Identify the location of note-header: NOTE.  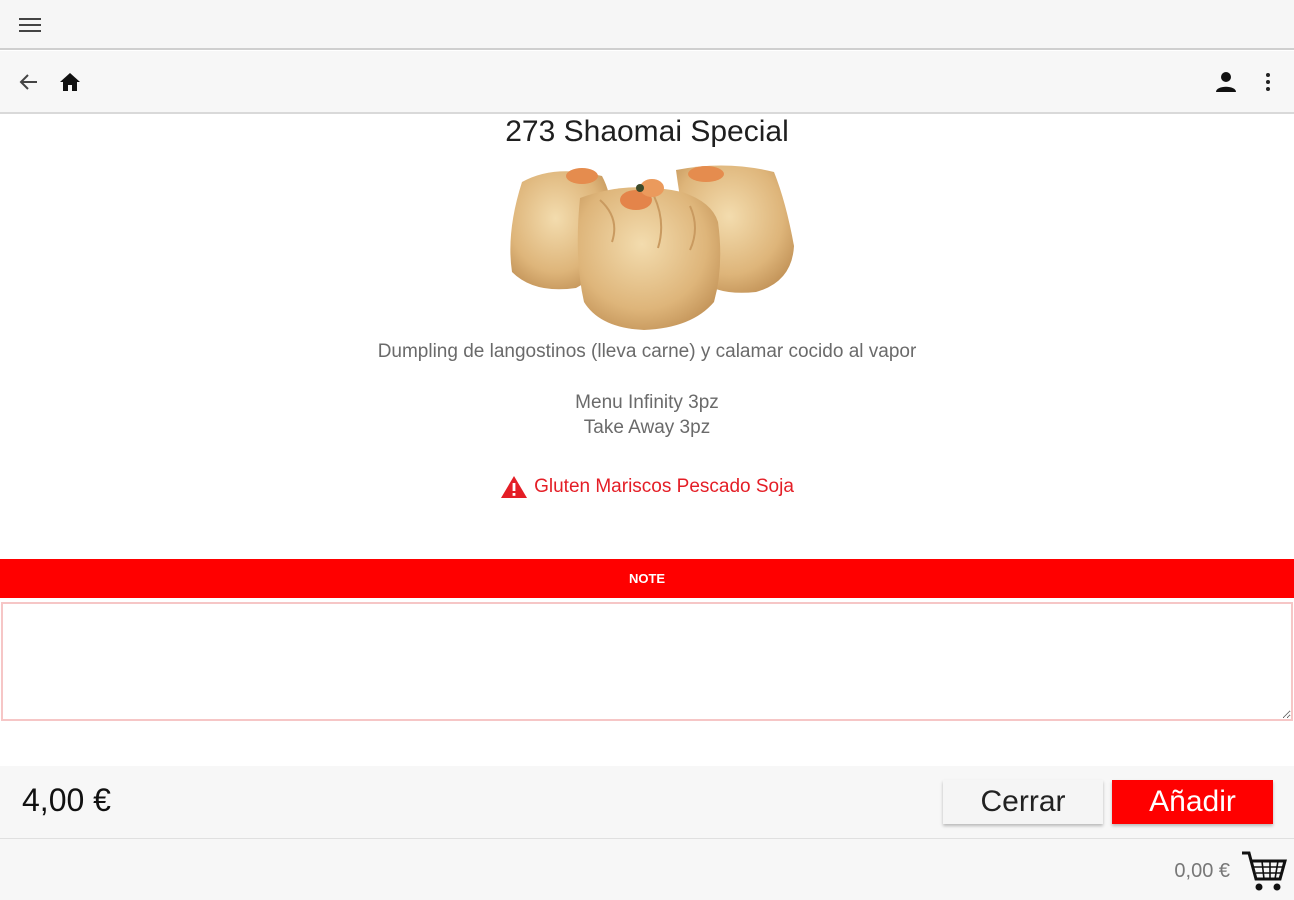
(647, 578).